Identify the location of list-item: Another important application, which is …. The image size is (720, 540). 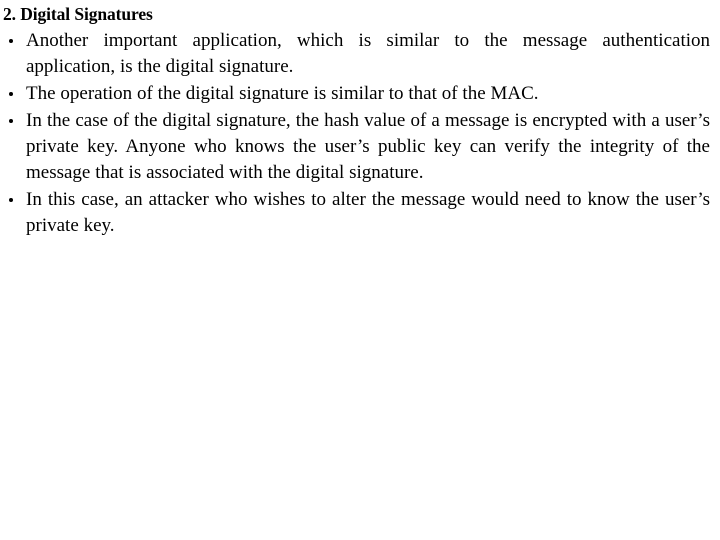
(360, 54).